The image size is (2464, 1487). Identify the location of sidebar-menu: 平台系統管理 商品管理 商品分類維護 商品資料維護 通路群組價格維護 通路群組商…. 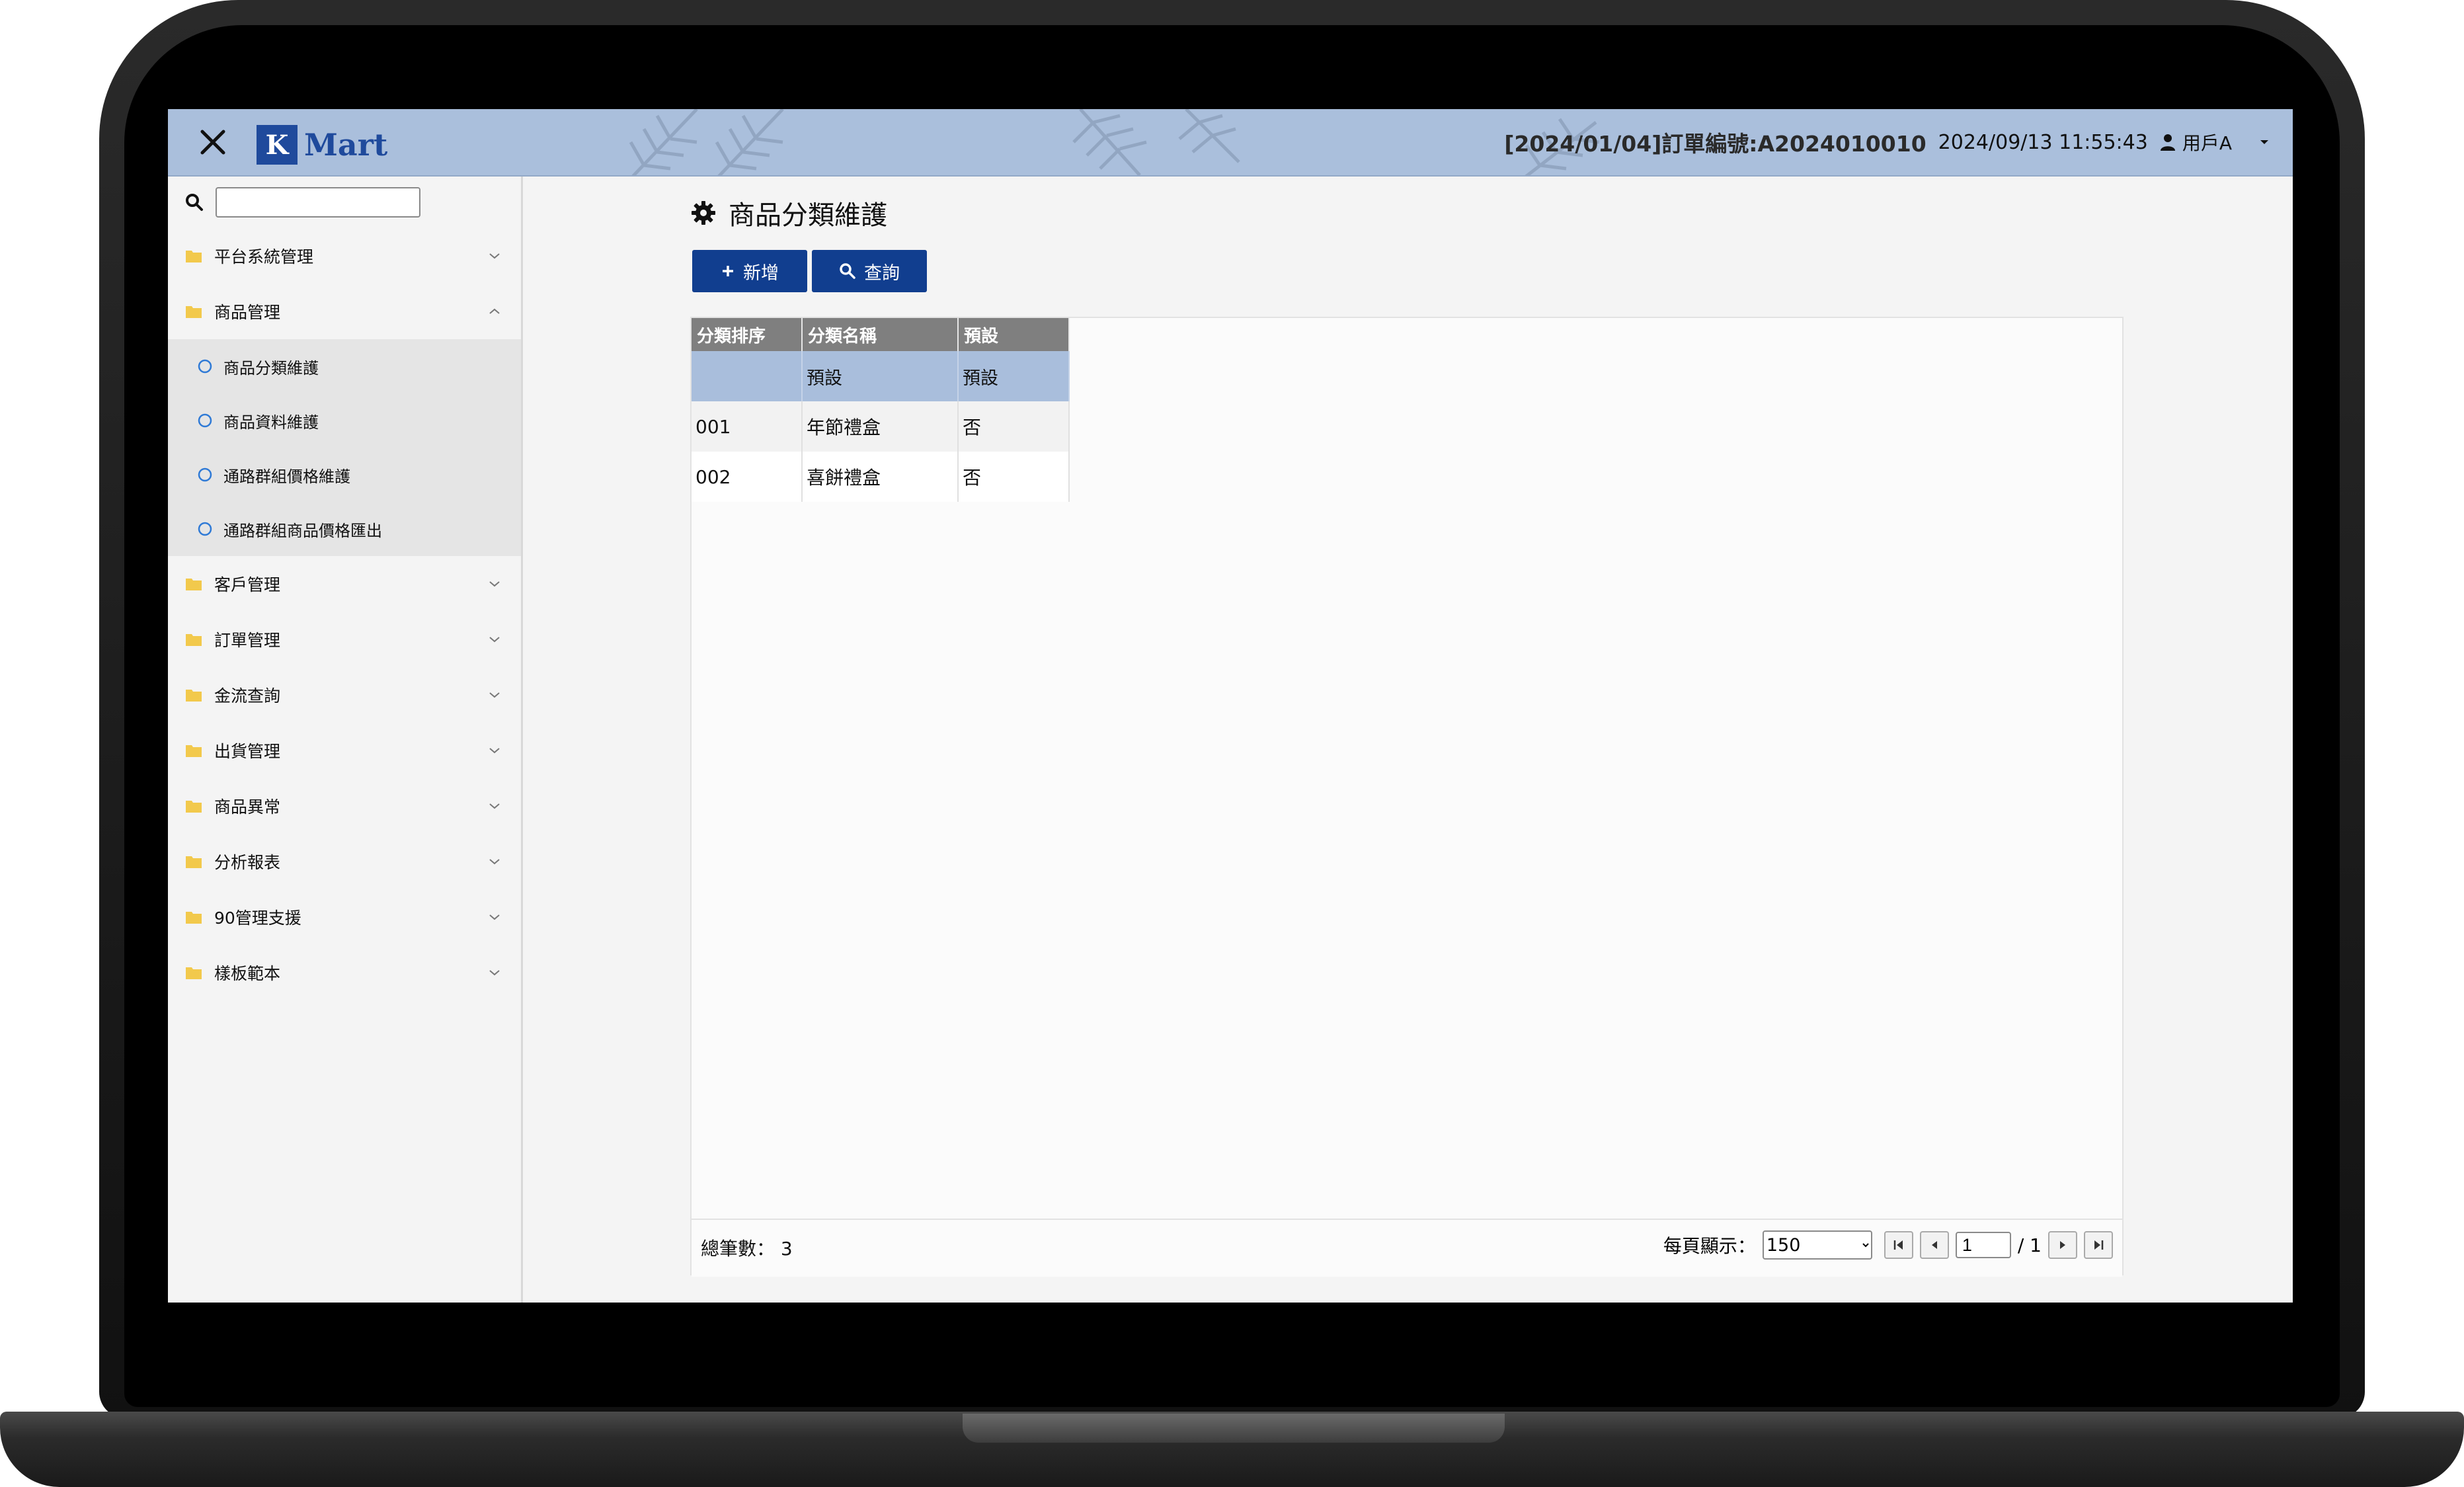
(345, 614).